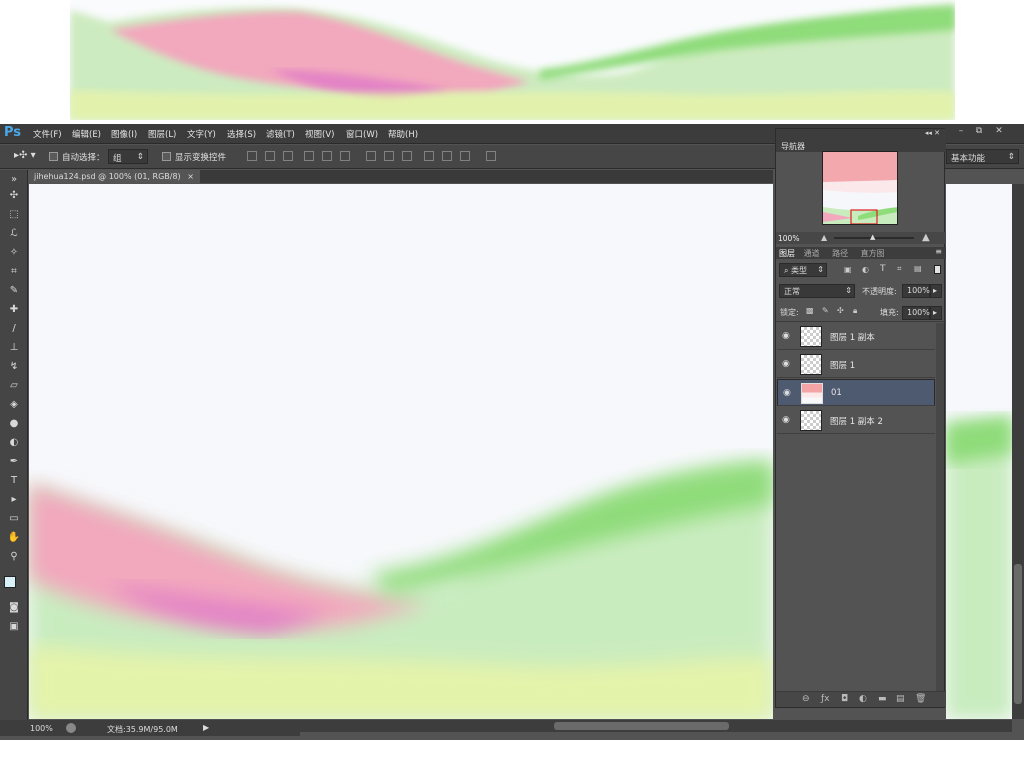 The width and height of the screenshot is (1024, 768). Describe the element at coordinates (916, 291) in the screenshot. I see `opacity-input: 100%` at that location.